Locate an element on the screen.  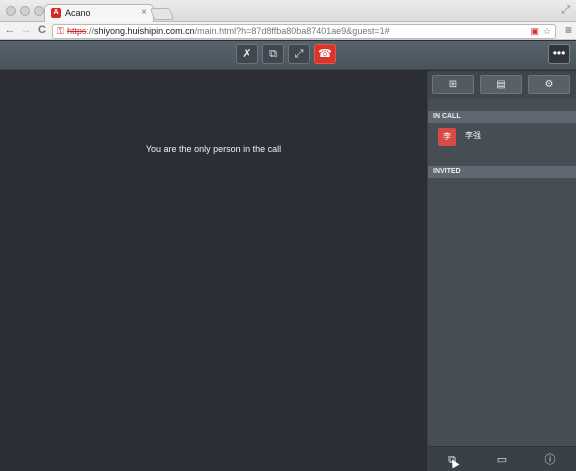
minimize-window-button is located at coordinates (25, 11).